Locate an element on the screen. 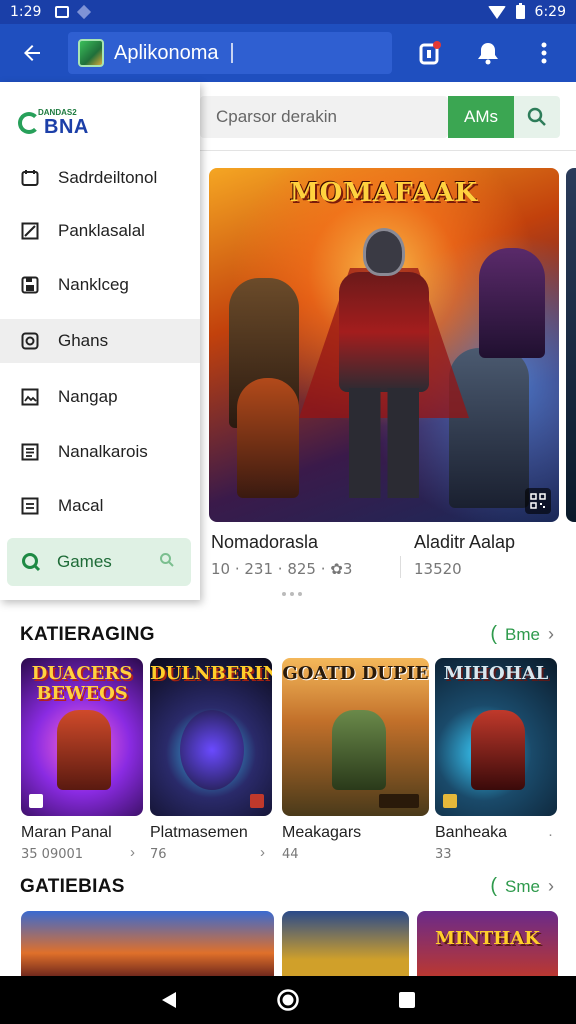 This screenshot has height=1024, width=576. status-time: 1:29 is located at coordinates (26, 12).